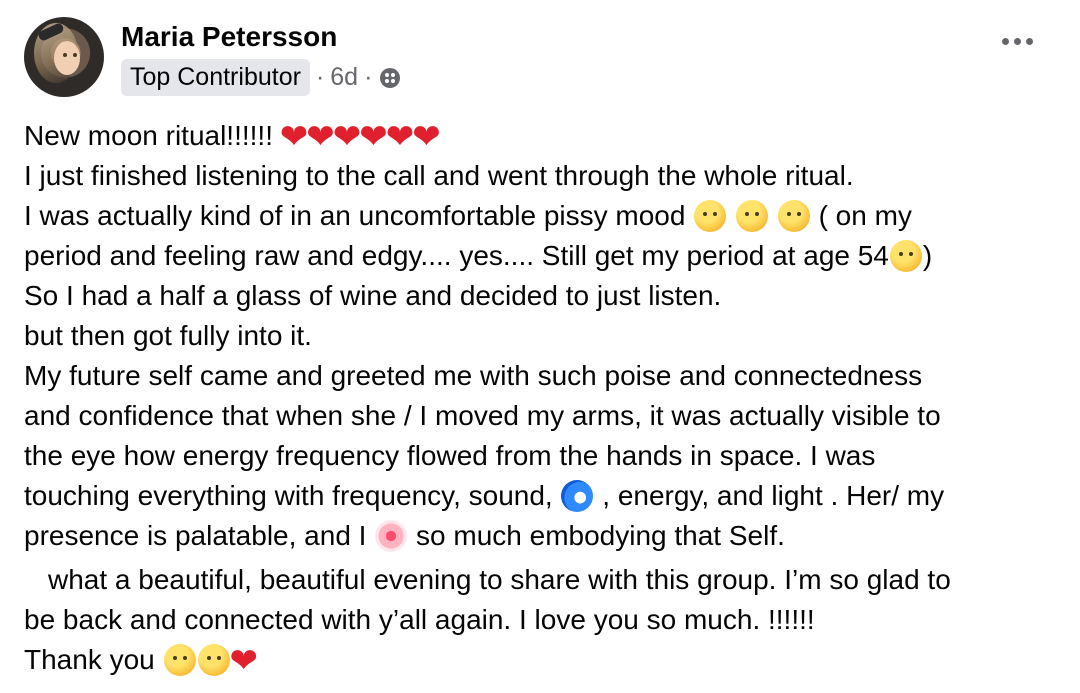 The image size is (1080, 693). I want to click on post-line-text: ( on my, so click(865, 215).